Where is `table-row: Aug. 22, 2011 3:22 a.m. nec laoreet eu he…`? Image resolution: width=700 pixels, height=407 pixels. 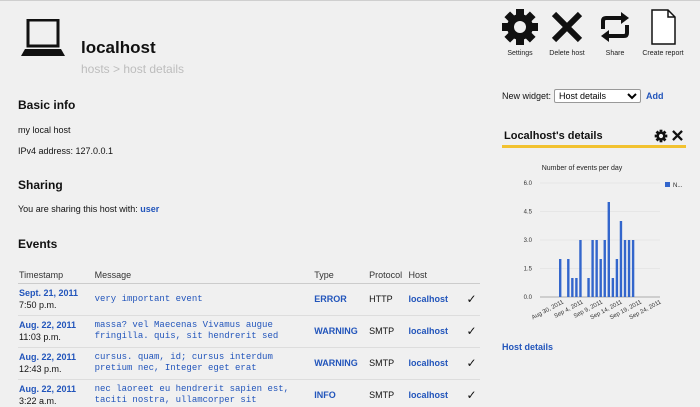
table-row: Aug. 22, 2011 3:22 a.m. nec laoreet eu he… is located at coordinates (249, 393).